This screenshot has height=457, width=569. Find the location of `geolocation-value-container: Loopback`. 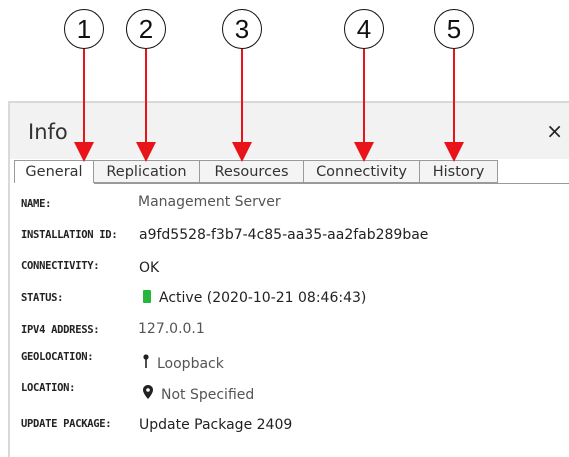

geolocation-value-container: Loopback is located at coordinates (183, 363).